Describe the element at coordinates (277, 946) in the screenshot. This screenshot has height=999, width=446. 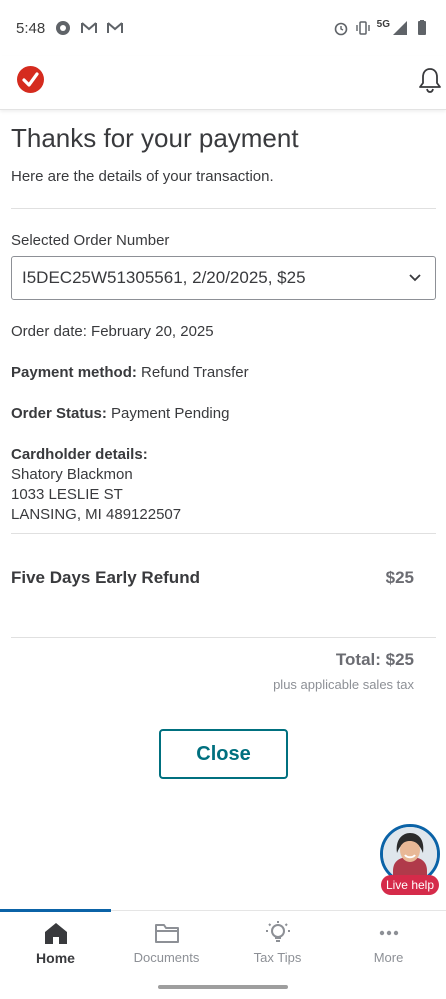
I see `nav-tax-tips: Tax Tips` at that location.